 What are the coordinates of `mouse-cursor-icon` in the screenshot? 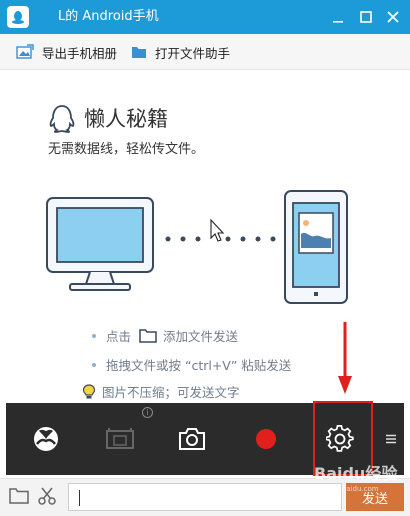 It's located at (217, 230).